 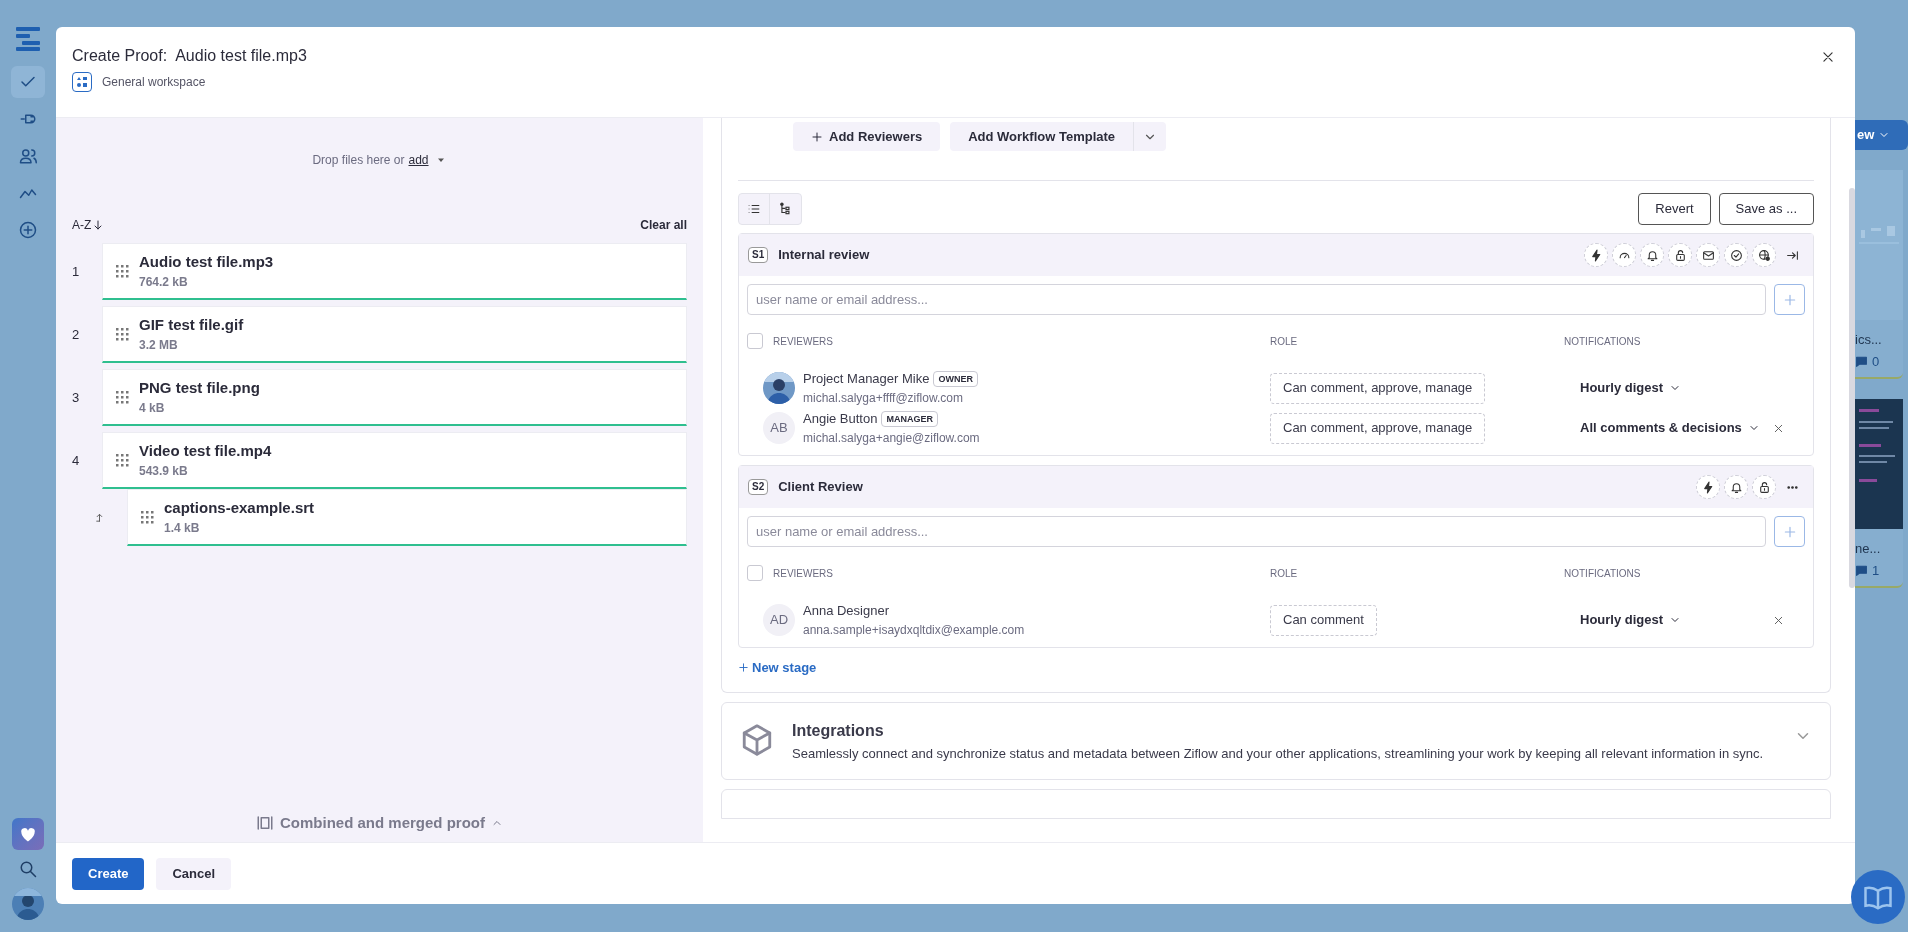 I want to click on row-number: 1, so click(x=76, y=271).